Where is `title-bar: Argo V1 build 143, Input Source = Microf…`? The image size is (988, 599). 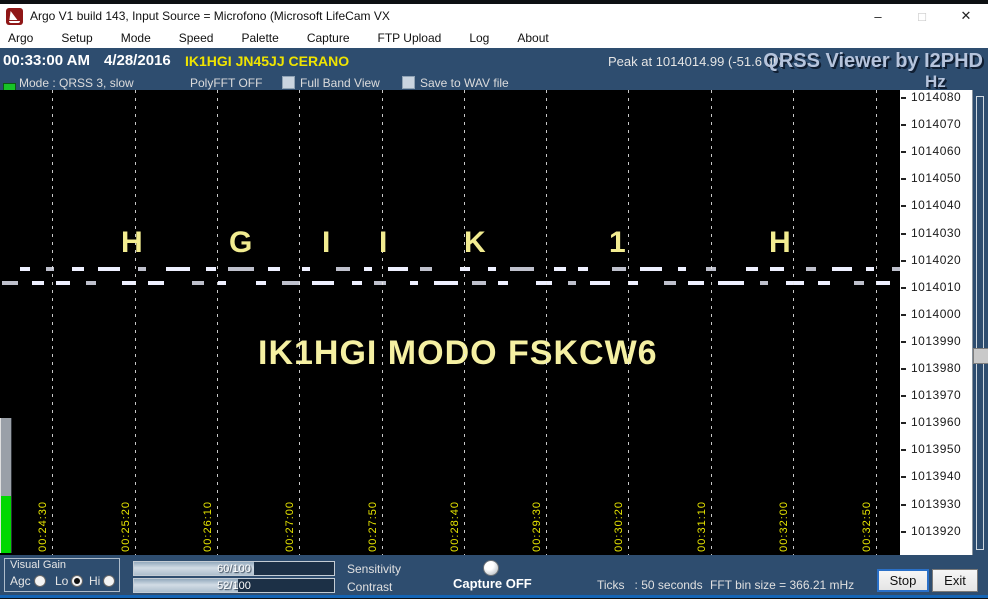
title-bar: Argo V1 build 143, Input Source = Microf… is located at coordinates (494, 16).